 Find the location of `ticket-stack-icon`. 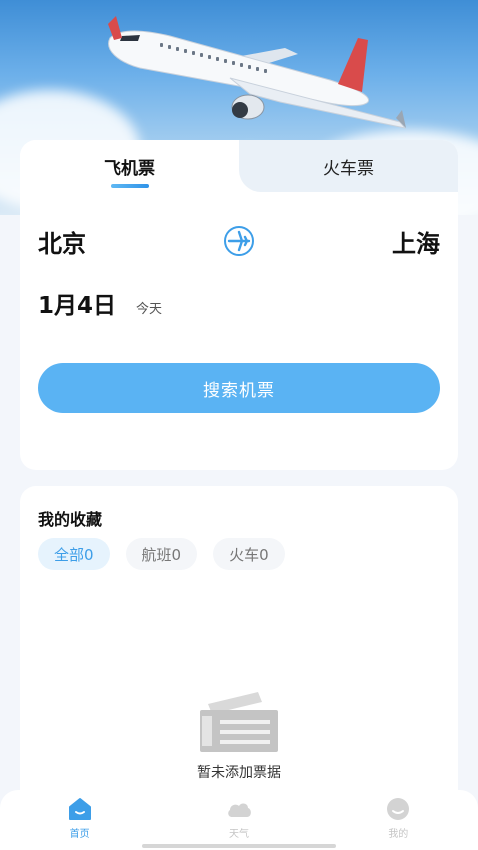

ticket-stack-icon is located at coordinates (239, 722).